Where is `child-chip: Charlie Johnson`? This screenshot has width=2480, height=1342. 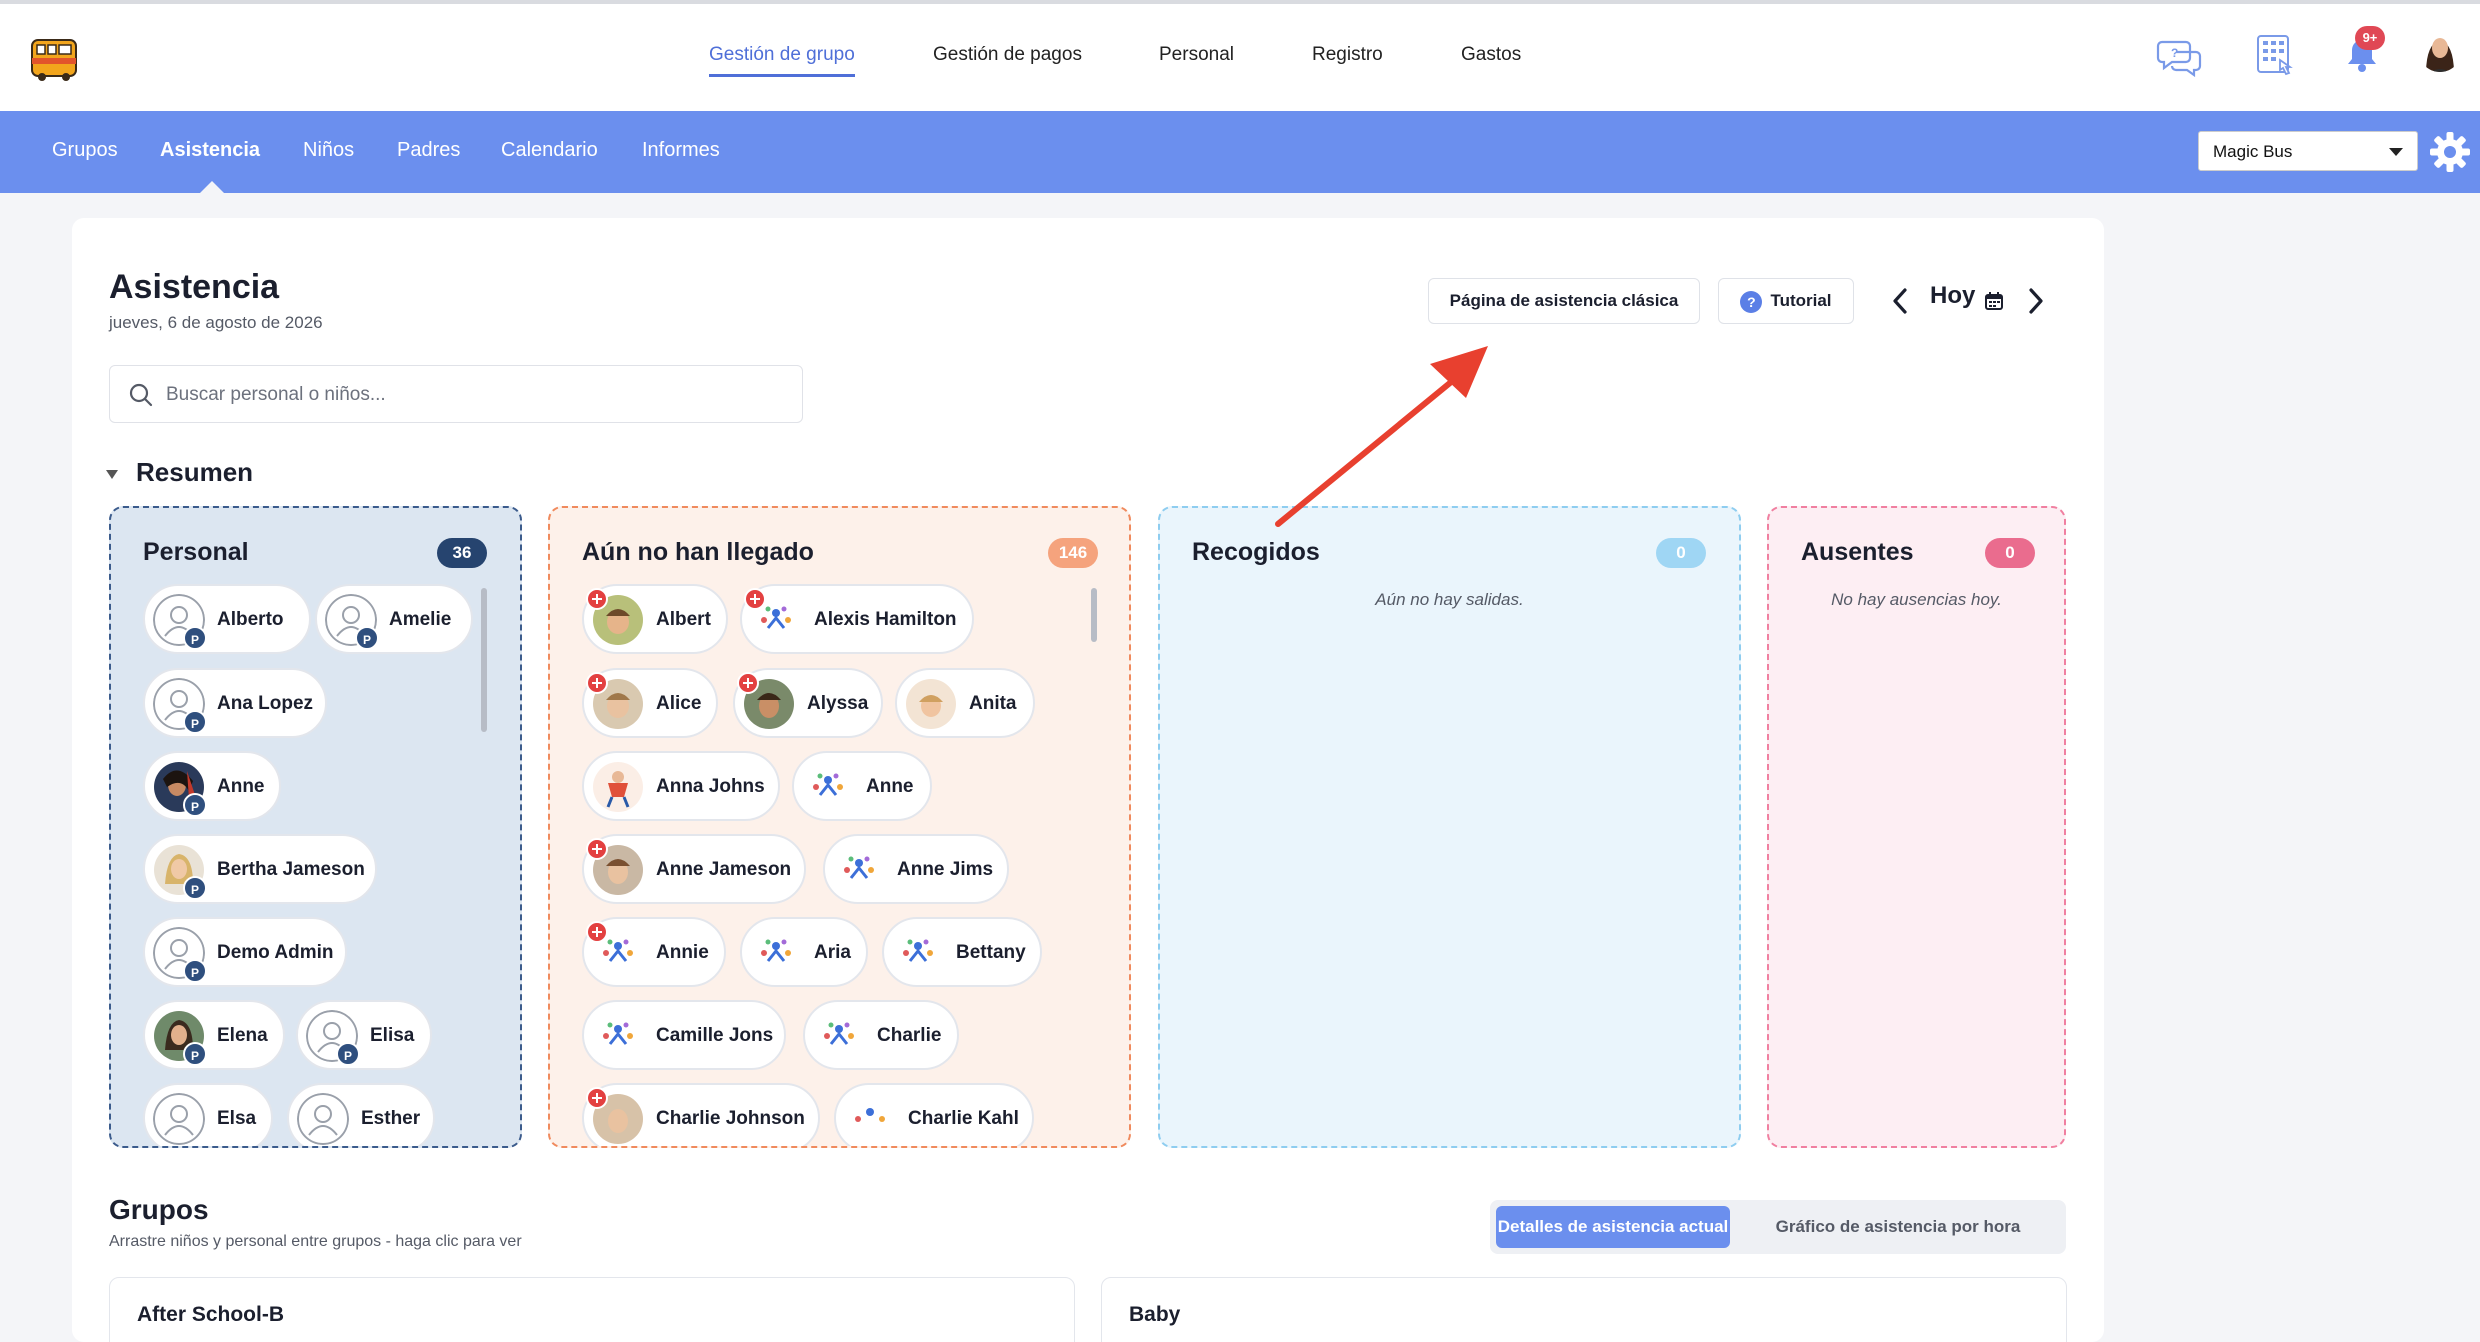 child-chip: Charlie Johnson is located at coordinates (701, 1114).